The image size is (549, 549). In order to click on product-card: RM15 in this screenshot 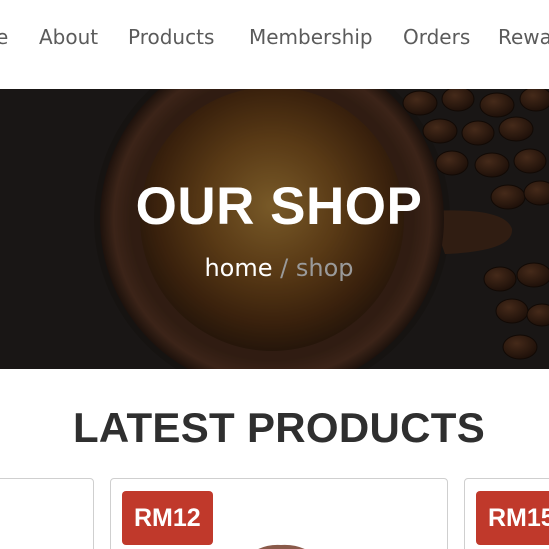, I will do `click(506, 513)`.